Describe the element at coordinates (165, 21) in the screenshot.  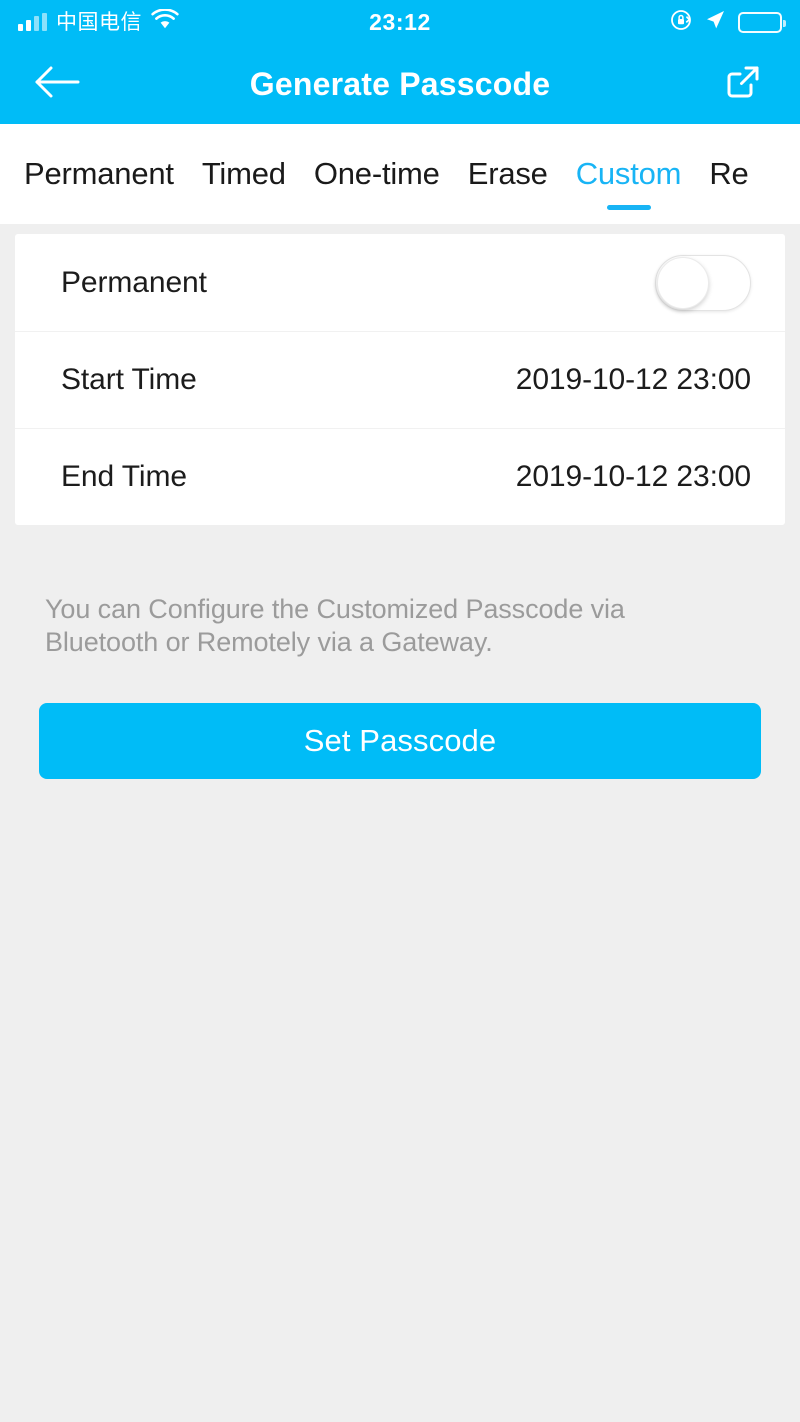
I see `wifi-icon` at that location.